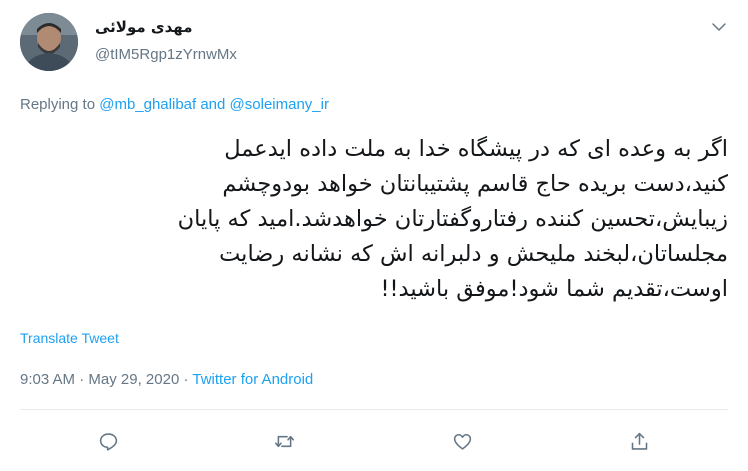 The height and width of the screenshot is (471, 748). What do you see at coordinates (374, 409) in the screenshot?
I see `divider` at bounding box center [374, 409].